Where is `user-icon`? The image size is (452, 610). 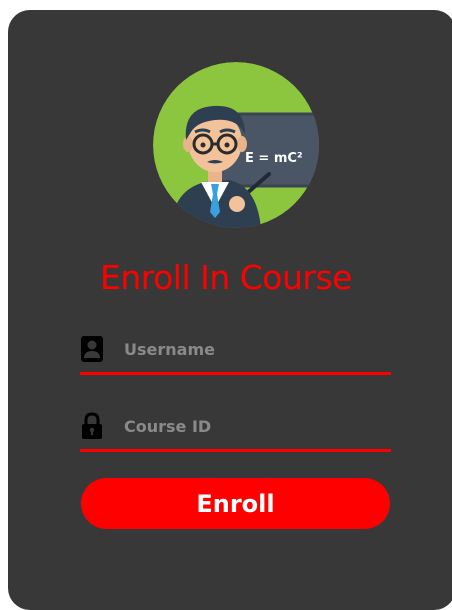
user-icon is located at coordinates (92, 349).